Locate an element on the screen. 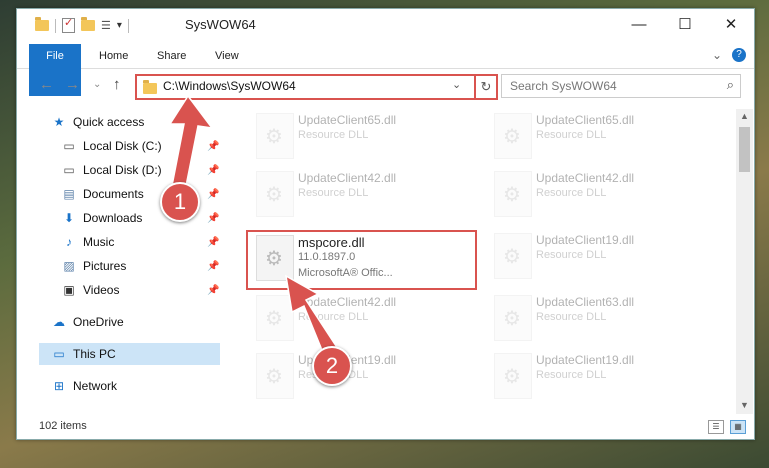 Image resolution: width=769 pixels, height=468 pixels. annotation-arrows is located at coordinates (255, 228).